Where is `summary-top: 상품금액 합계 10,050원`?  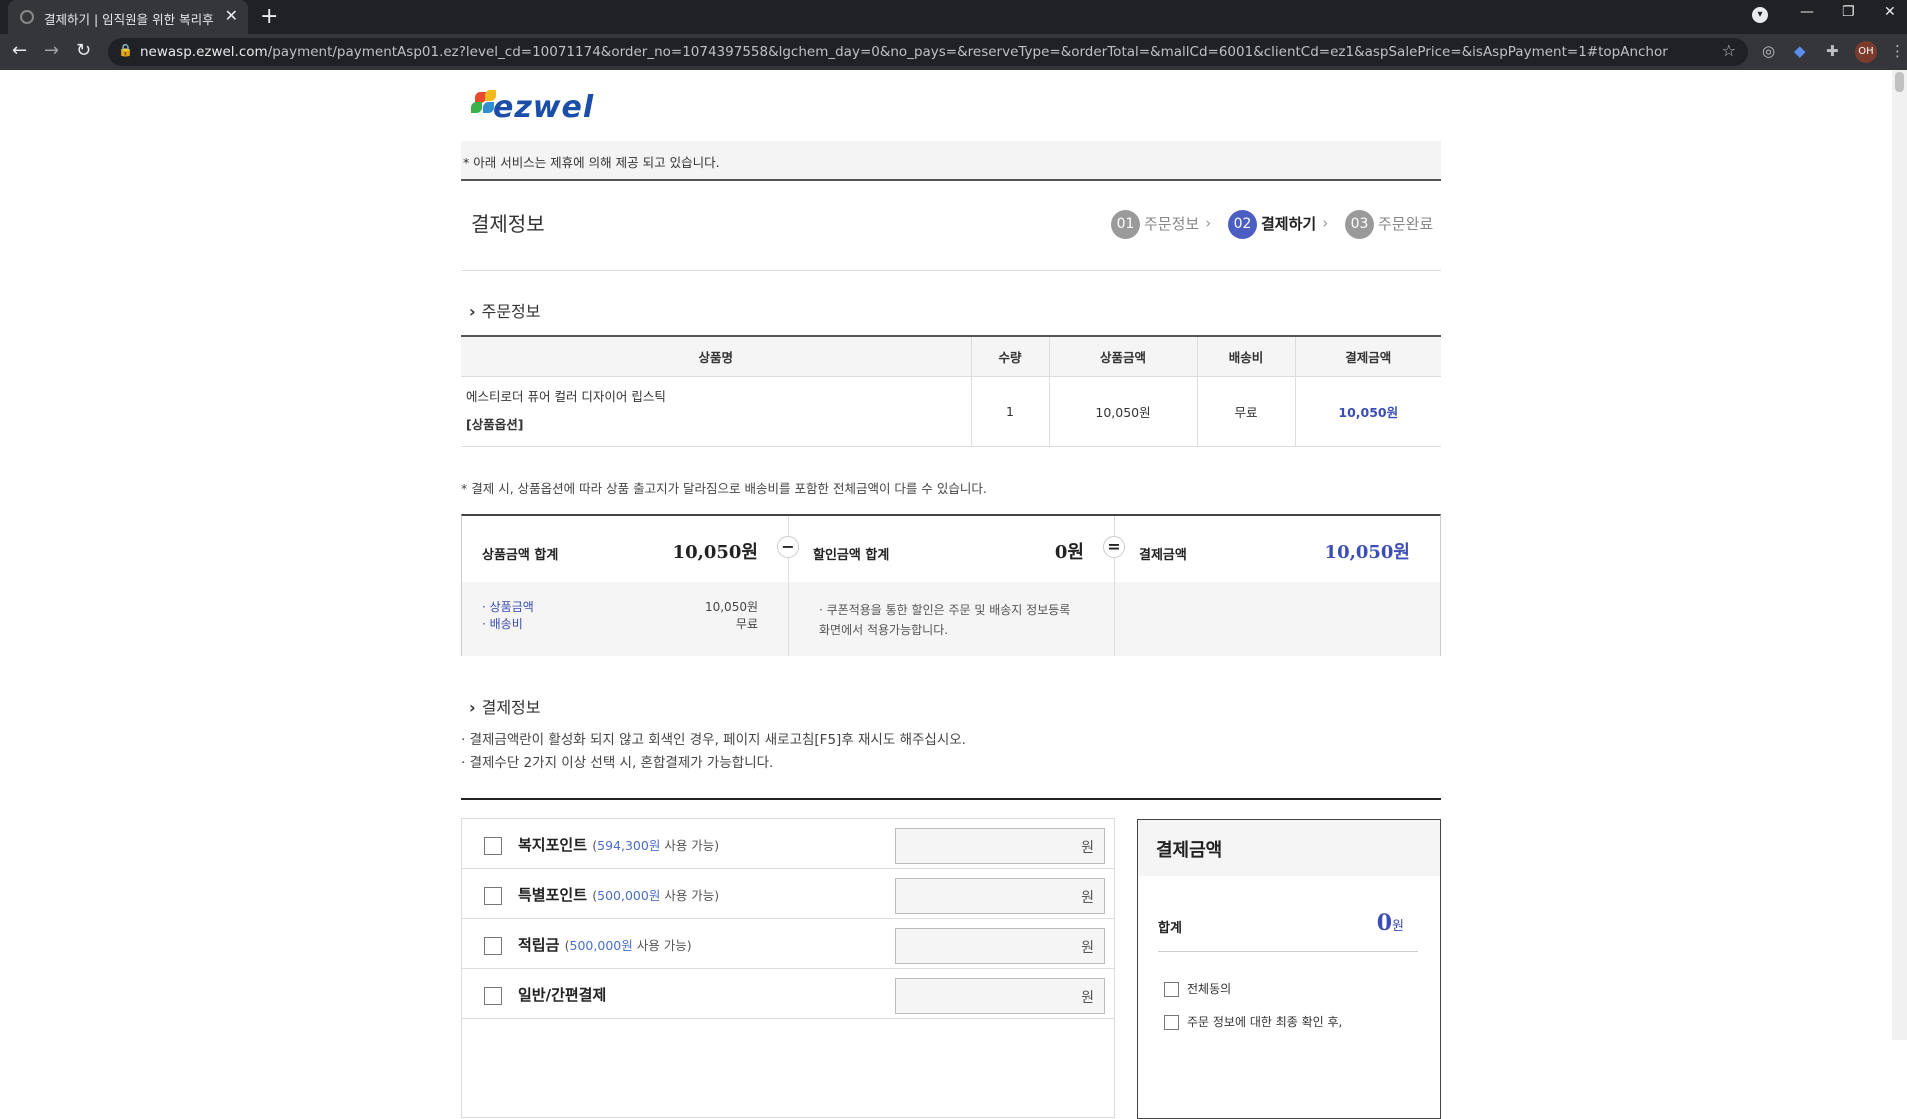 summary-top: 상품금액 합계 10,050원 is located at coordinates (625, 549).